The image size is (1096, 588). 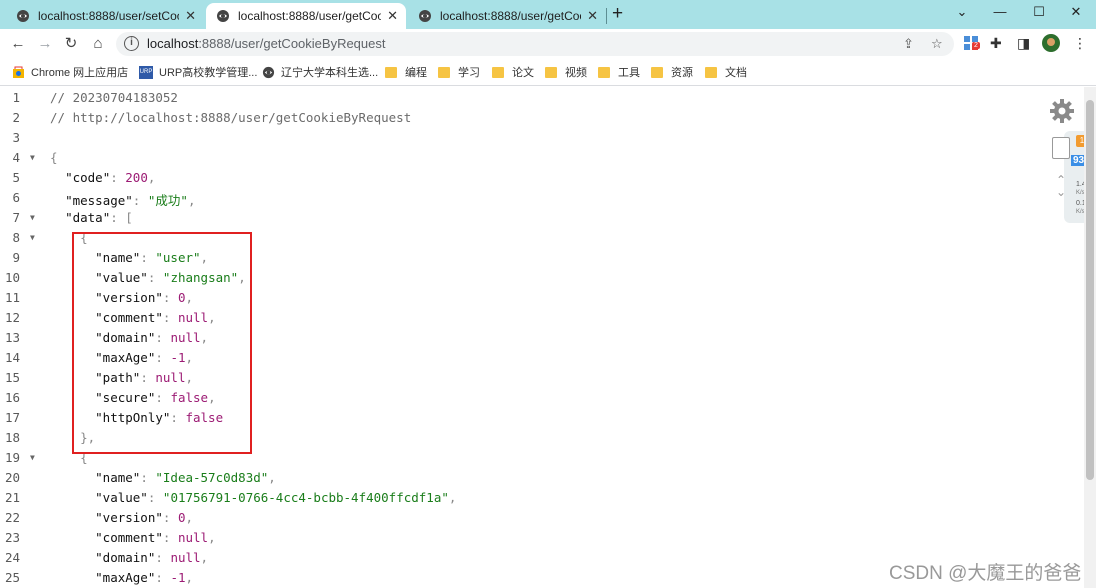 I want to click on chrome-store-icon, so click(x=18, y=72).